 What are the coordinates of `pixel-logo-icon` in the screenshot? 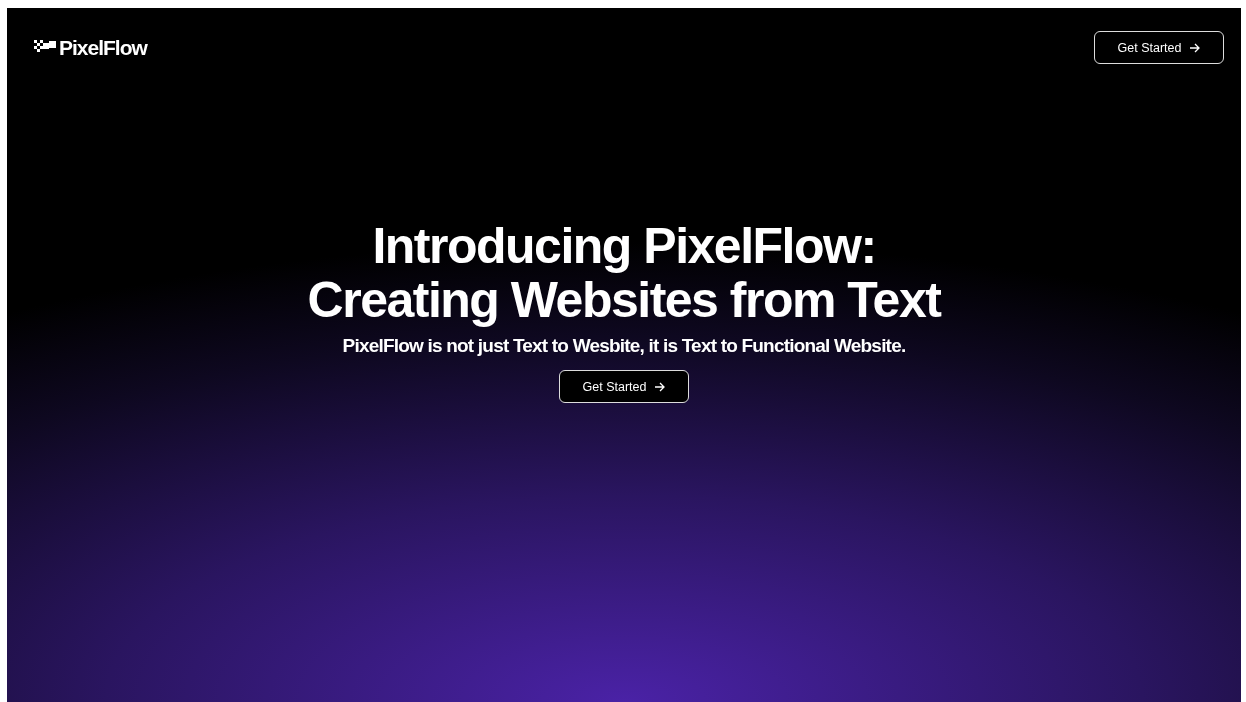 It's located at (46, 46).